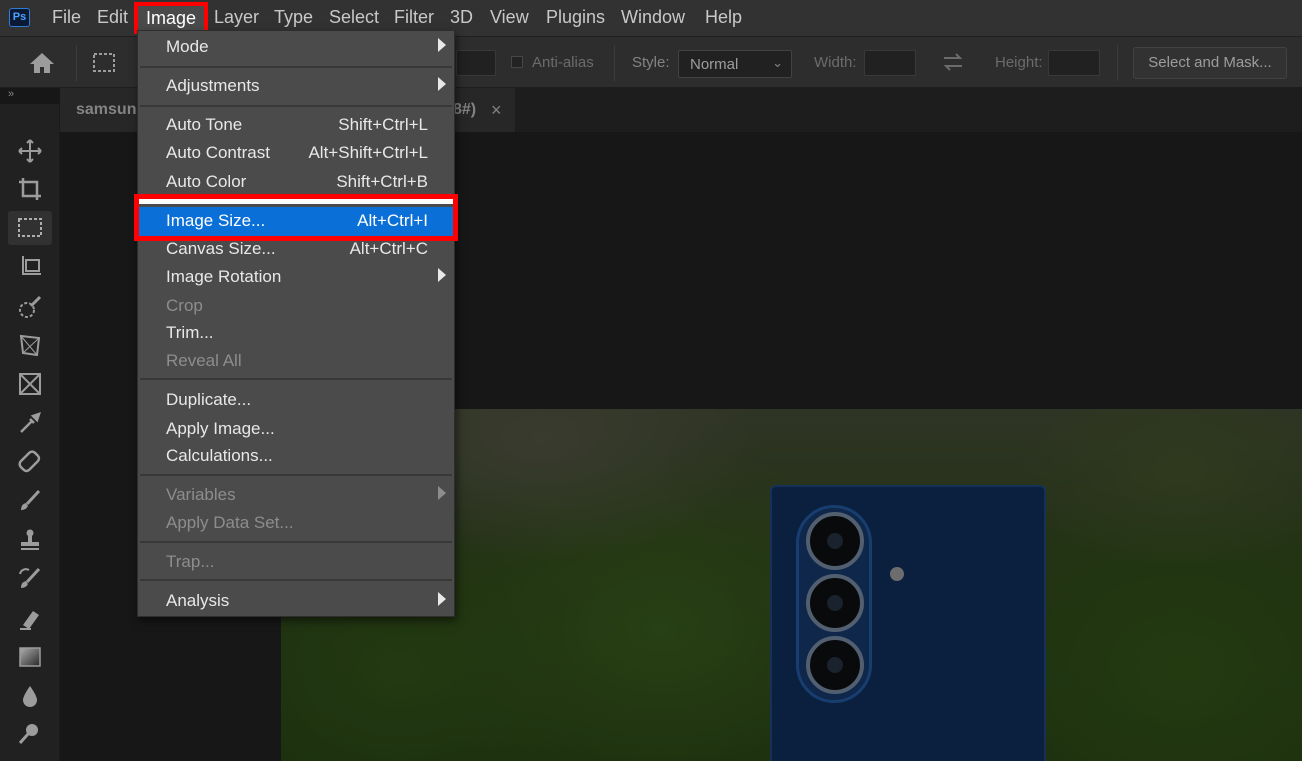 This screenshot has height=761, width=1302. I want to click on menu-edit: Edit, so click(112, 17).